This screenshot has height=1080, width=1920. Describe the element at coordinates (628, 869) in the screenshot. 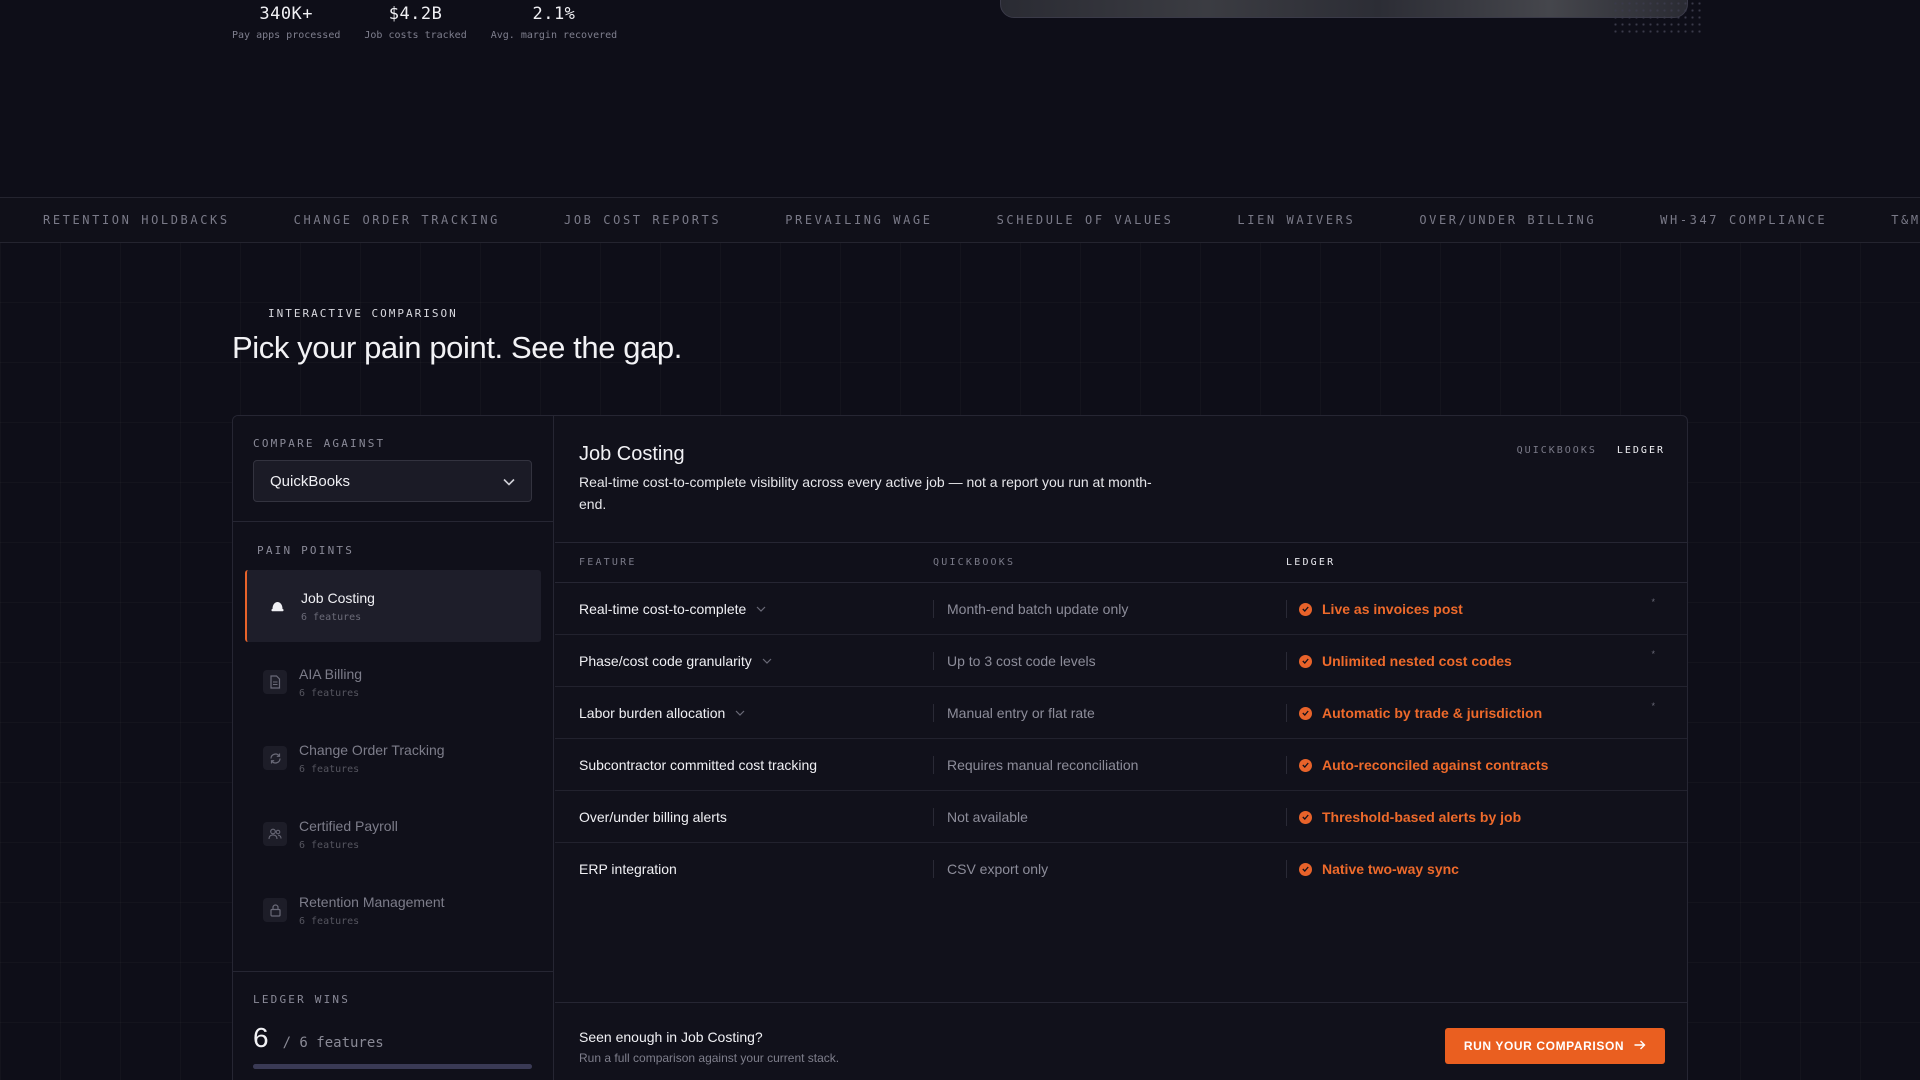

I see `feature-cell: ERP integration` at that location.